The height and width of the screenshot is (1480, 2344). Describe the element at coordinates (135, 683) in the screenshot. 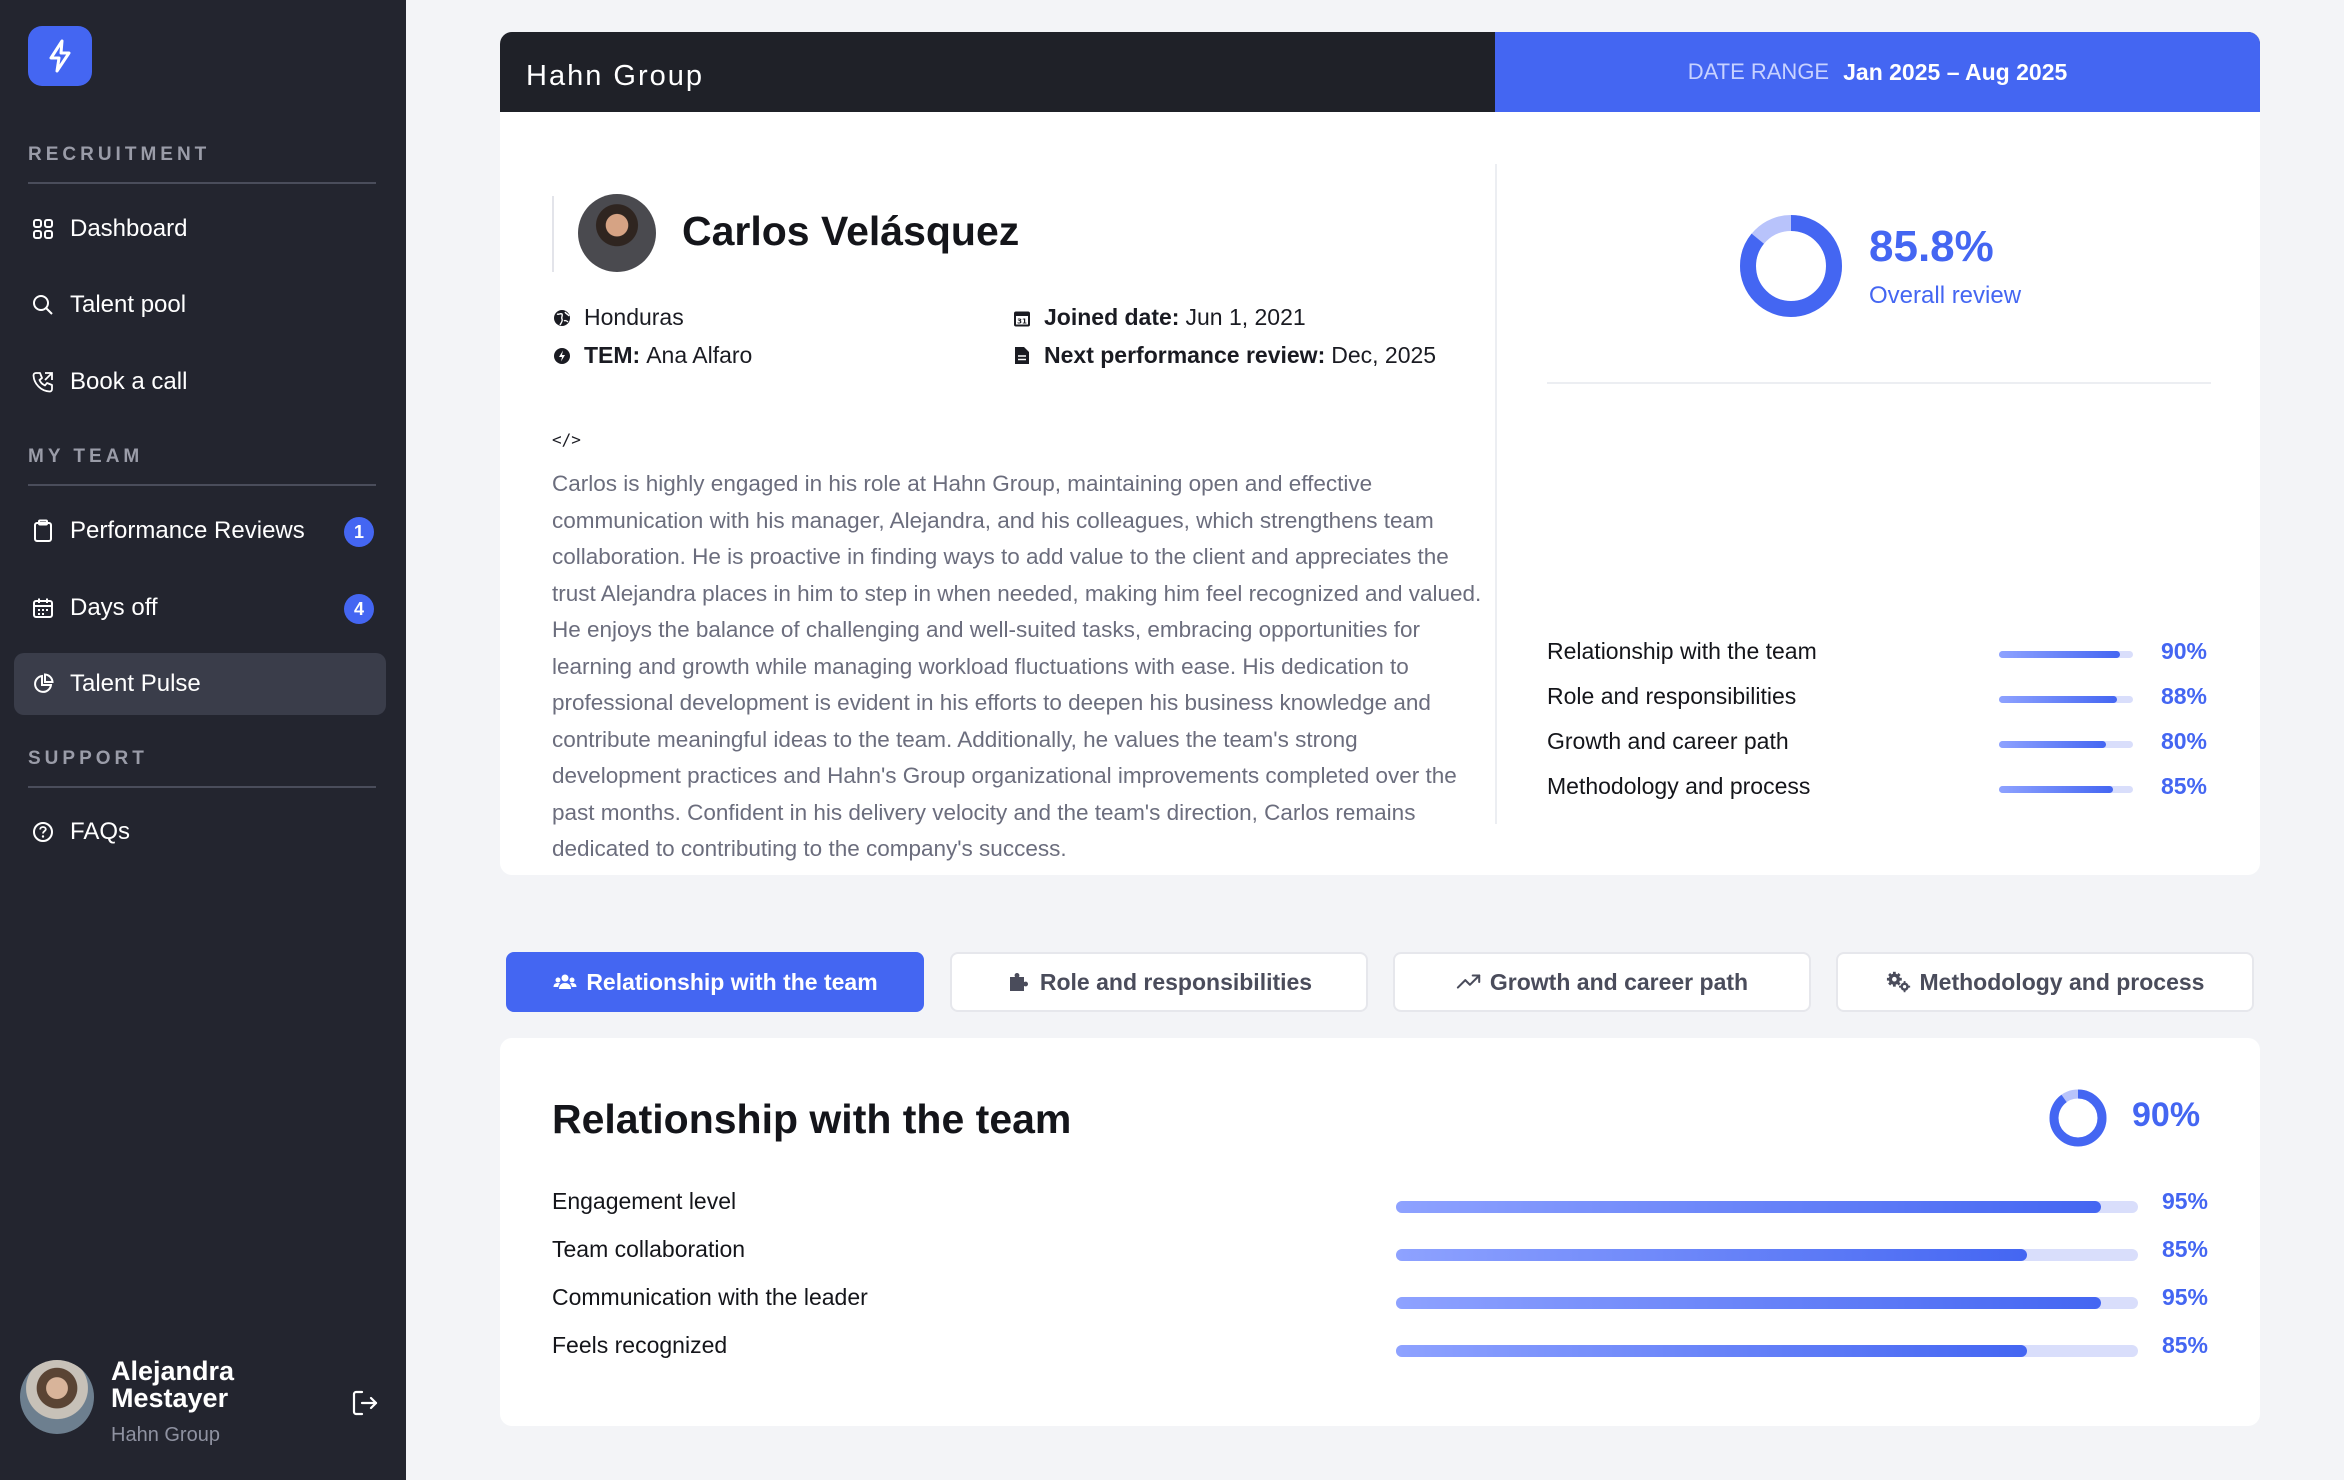

I see `sidebar-item-label: Talent Pulse` at that location.